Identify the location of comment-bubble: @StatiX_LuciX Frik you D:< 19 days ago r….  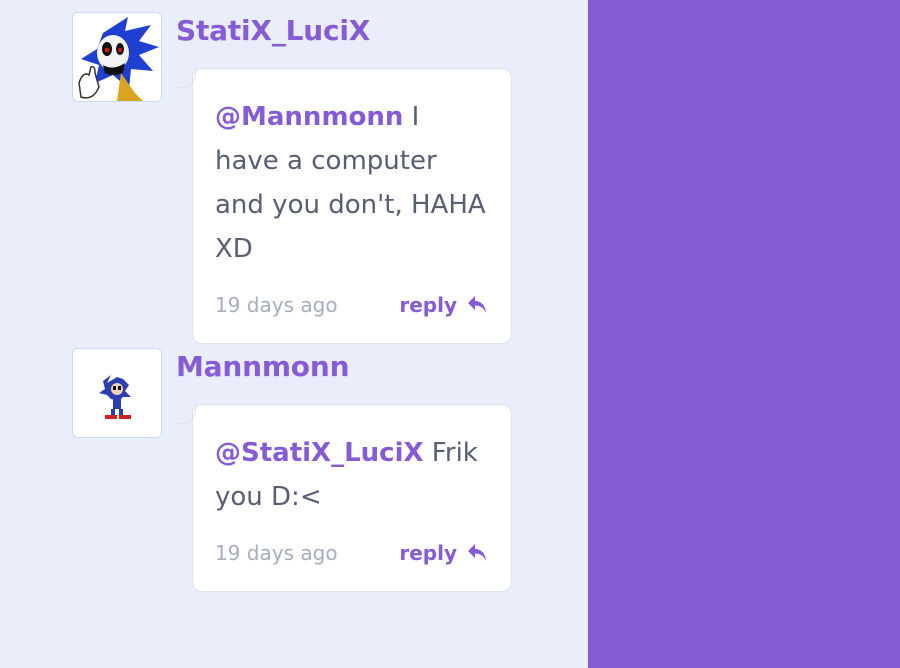
(343, 497).